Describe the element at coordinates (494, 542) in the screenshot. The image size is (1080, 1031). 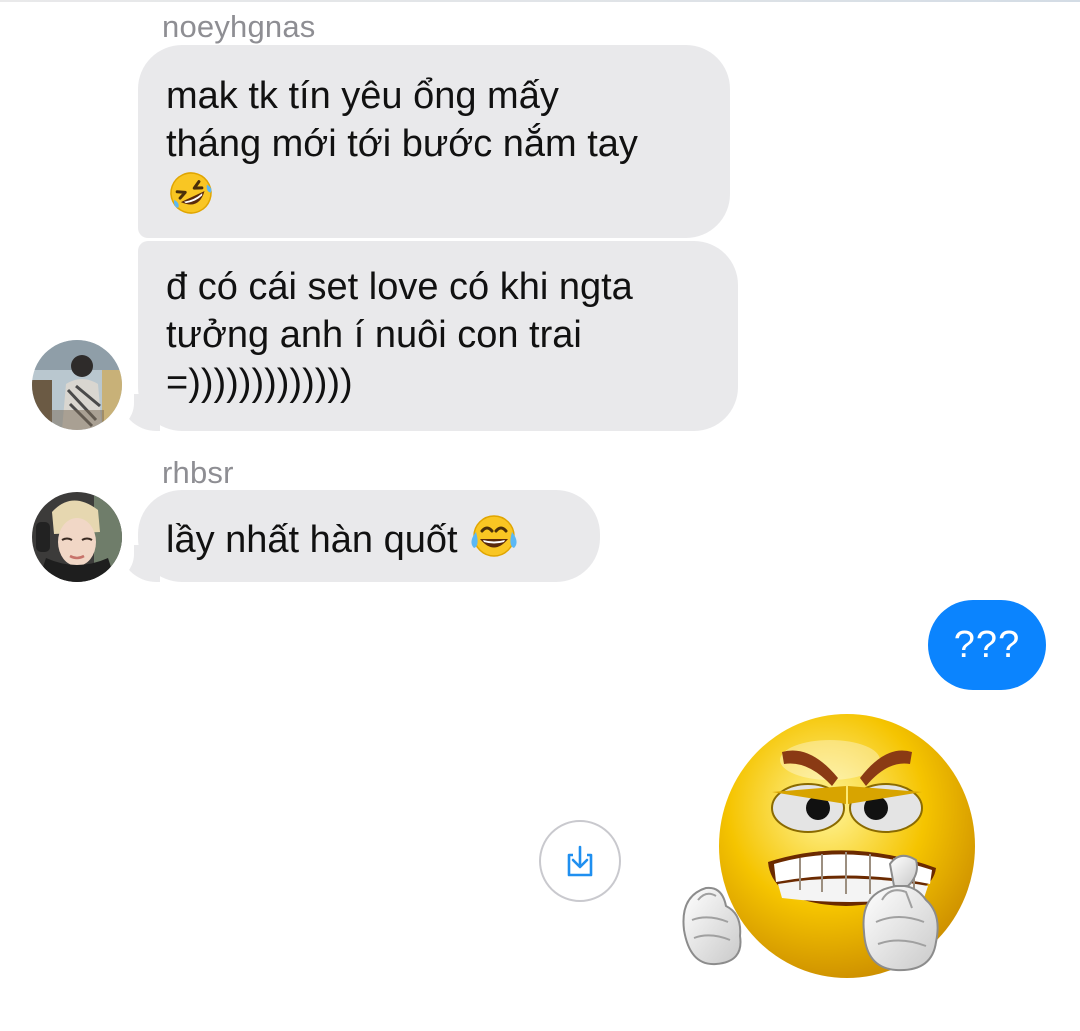
I see `tears-of-joy-emoji-icon` at that location.